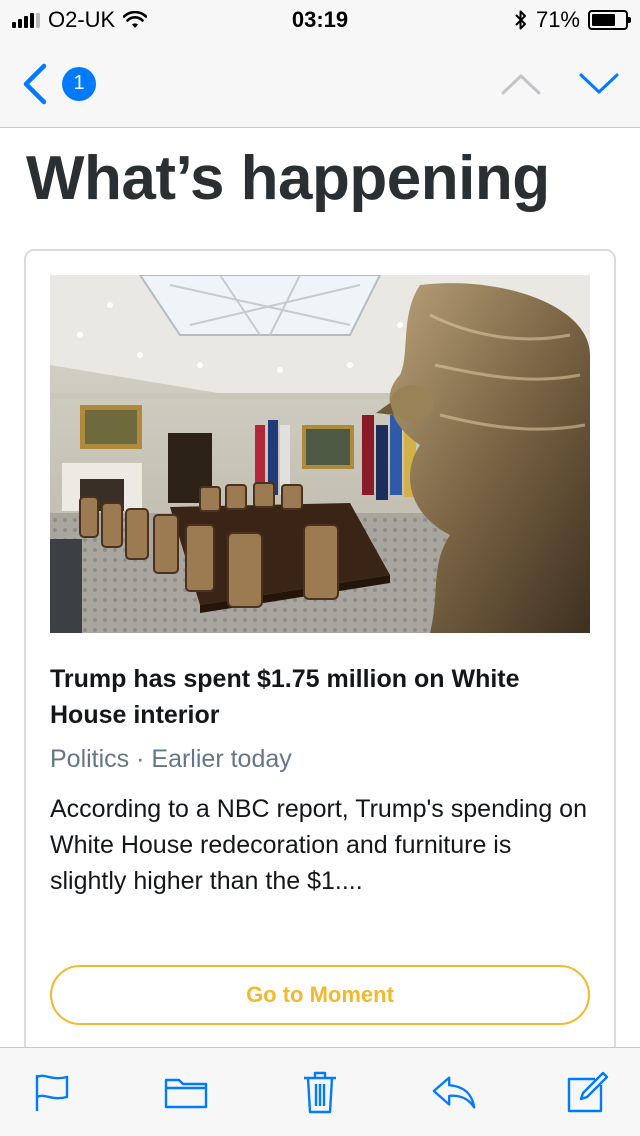 The height and width of the screenshot is (1136, 640). Describe the element at coordinates (557, 19) in the screenshot. I see `battery-percent: 71%` at that location.